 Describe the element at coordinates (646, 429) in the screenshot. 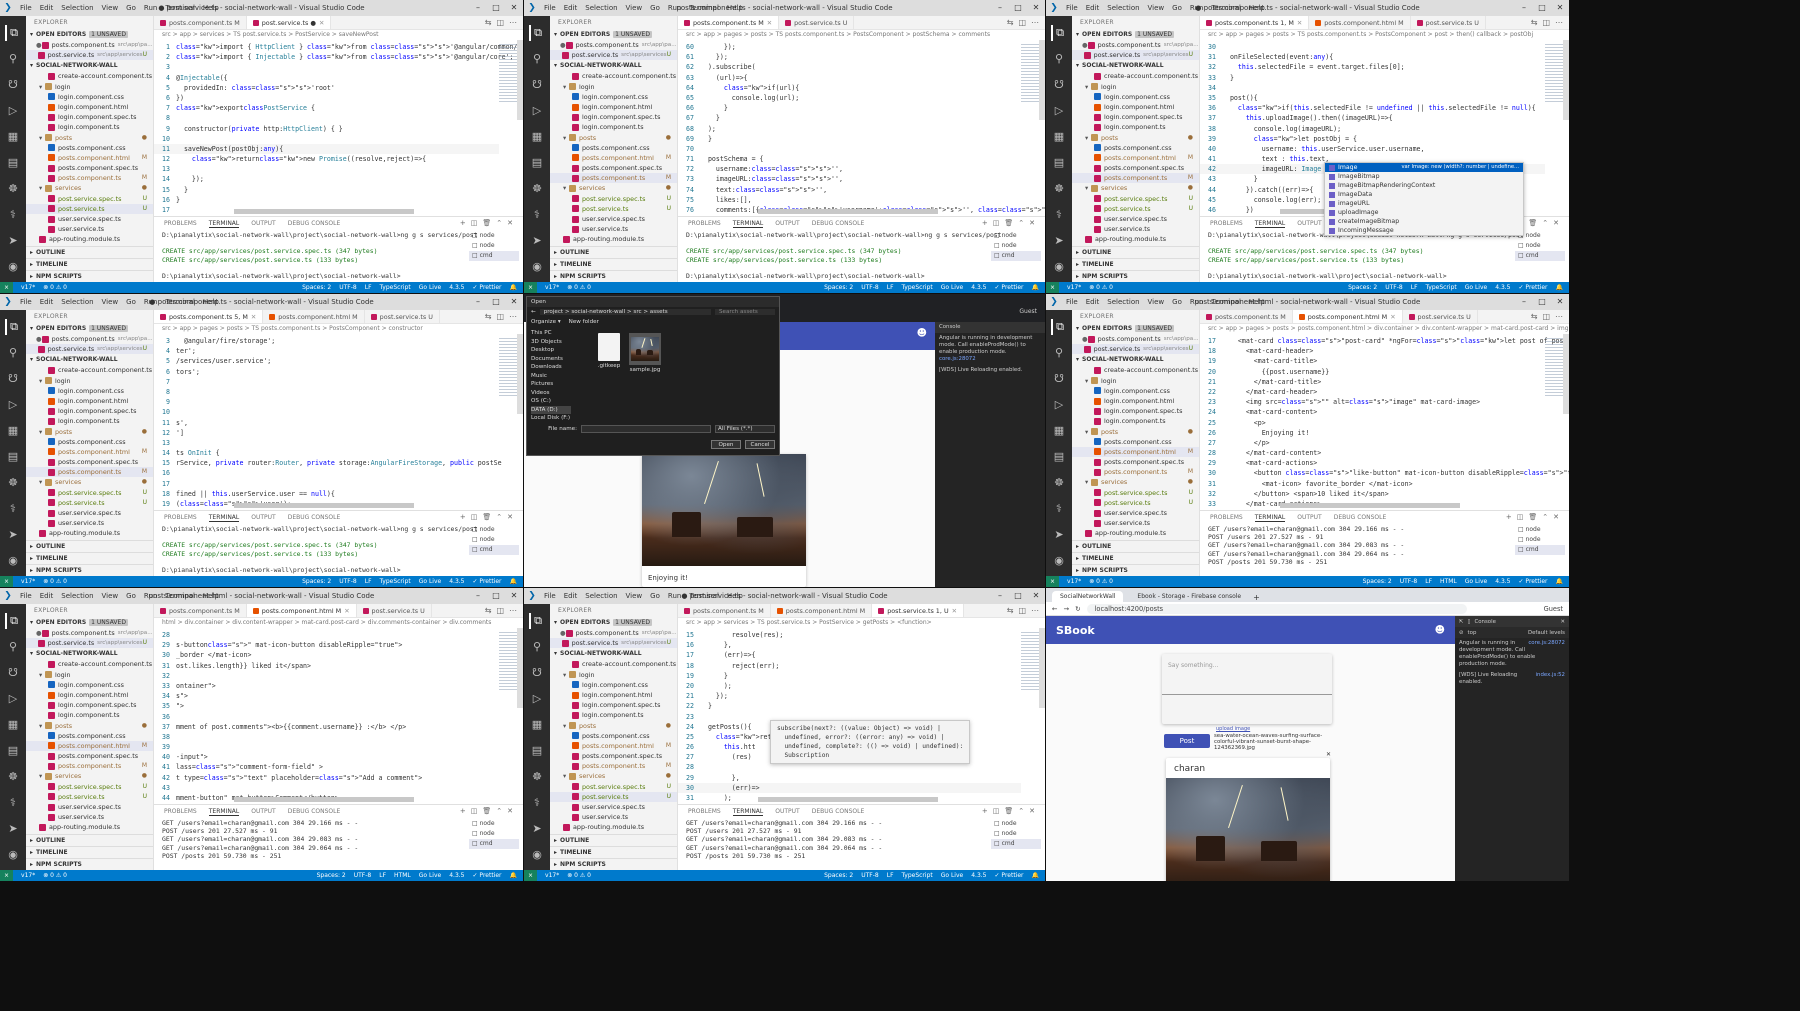

I see `file-name-input` at that location.